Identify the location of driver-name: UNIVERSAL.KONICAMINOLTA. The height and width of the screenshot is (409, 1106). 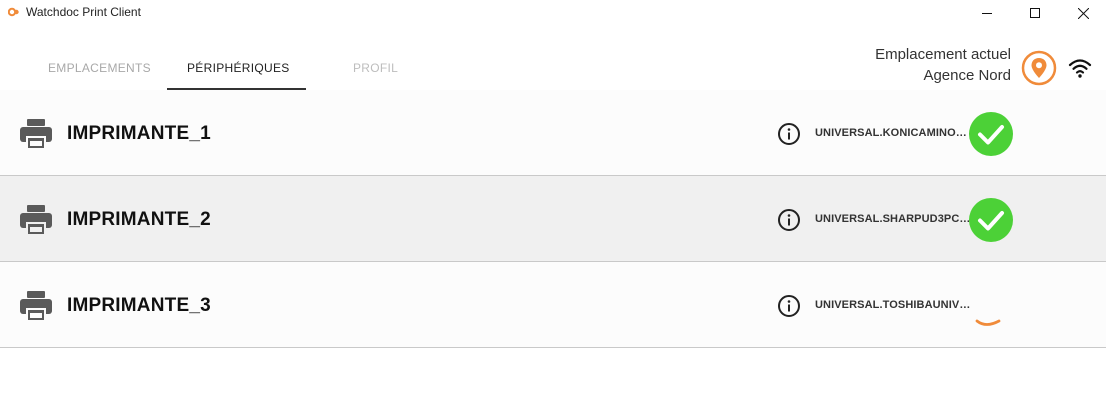
(893, 133).